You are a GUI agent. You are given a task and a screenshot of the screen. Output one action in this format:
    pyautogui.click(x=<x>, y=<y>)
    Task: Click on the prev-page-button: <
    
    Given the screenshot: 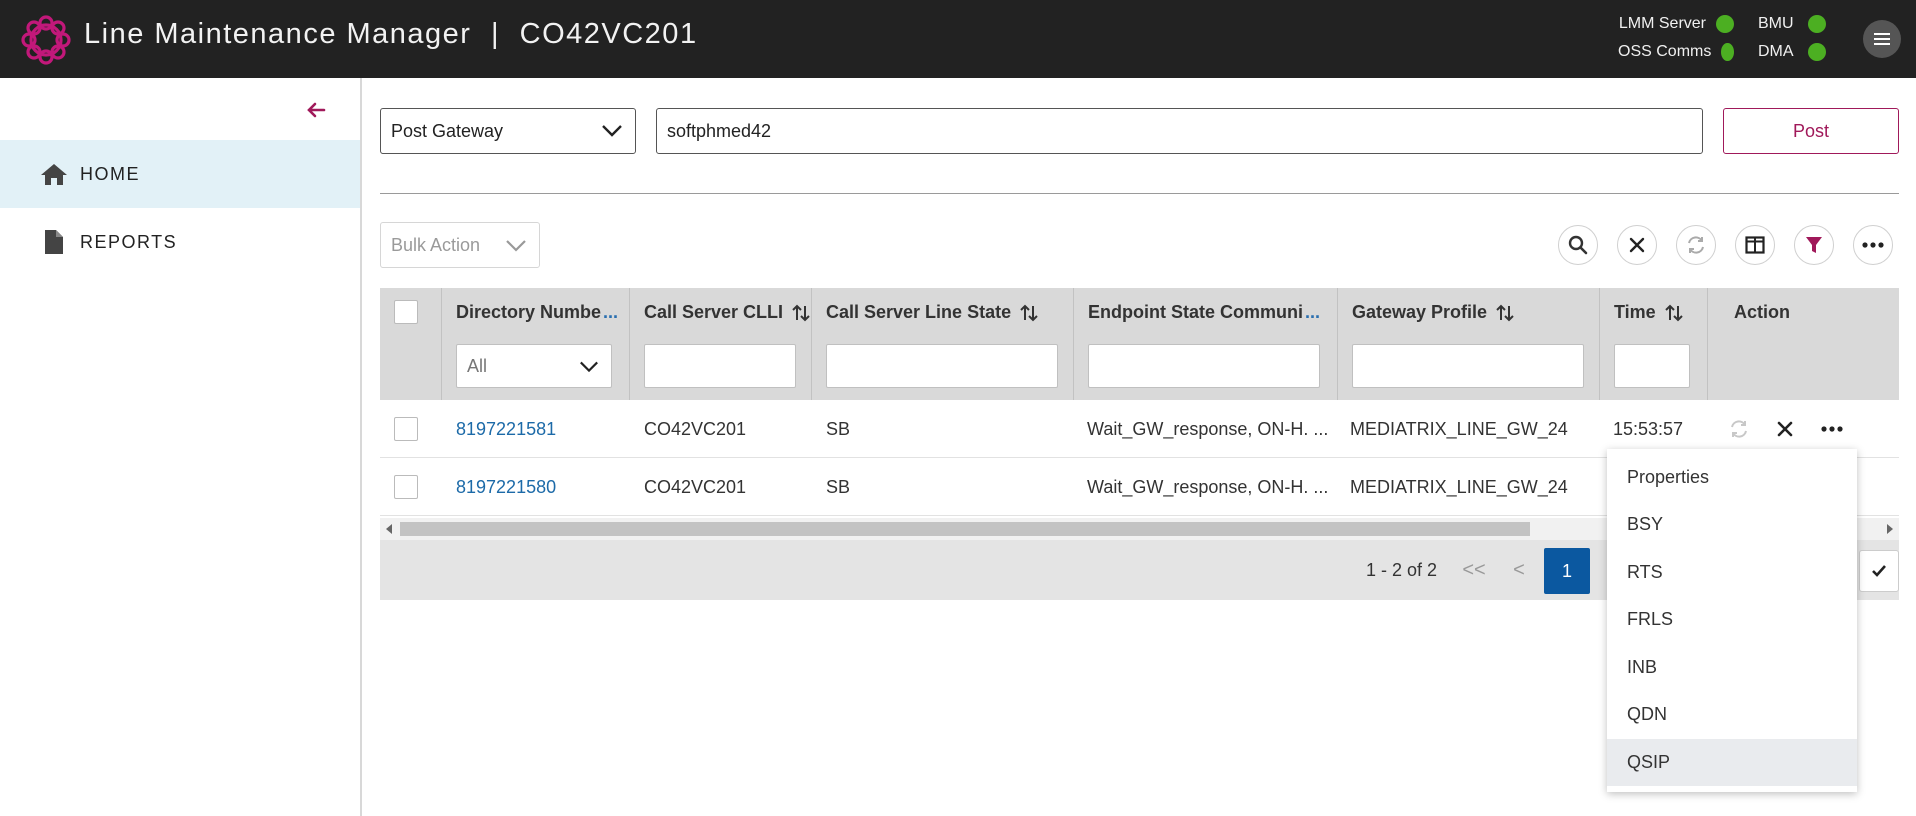 What is the action you would take?
    pyautogui.click(x=1519, y=570)
    